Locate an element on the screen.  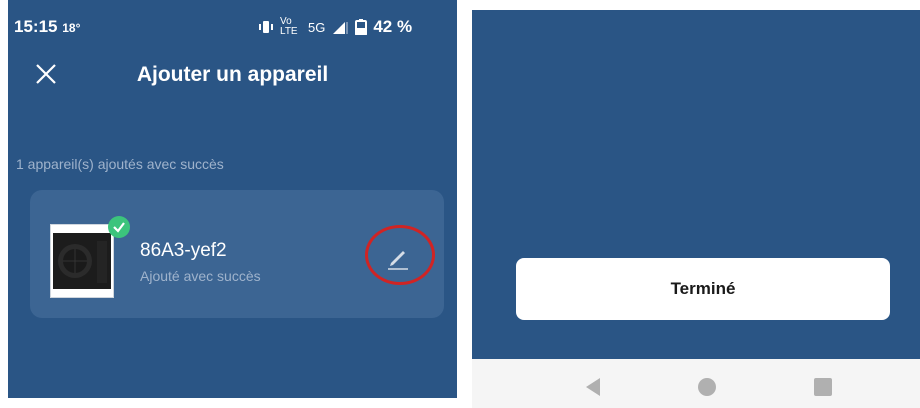
status-clock: 15:15 is located at coordinates (36, 26).